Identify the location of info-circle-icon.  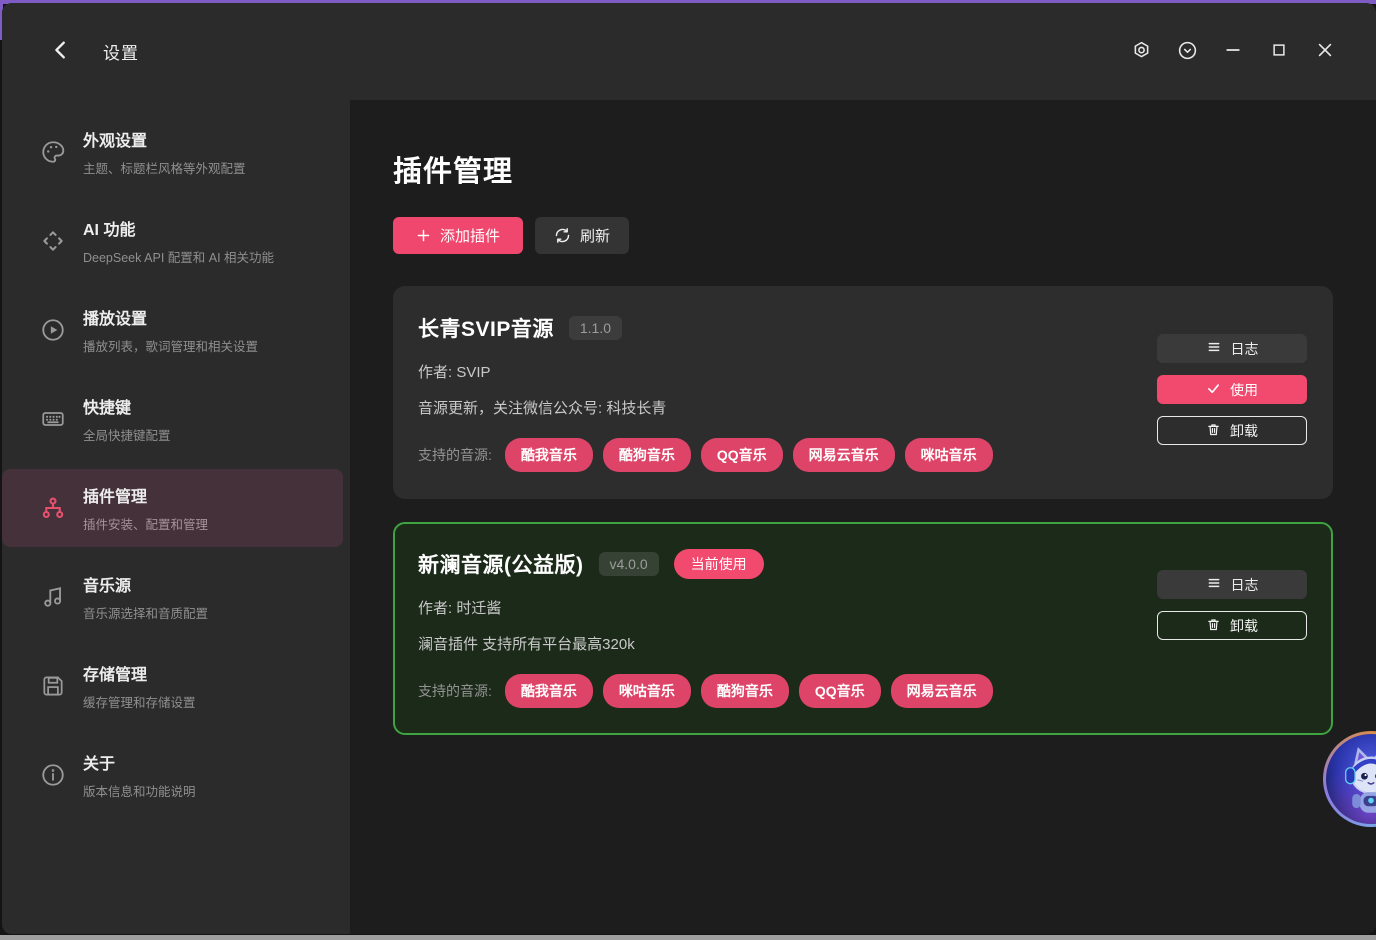
(53, 775).